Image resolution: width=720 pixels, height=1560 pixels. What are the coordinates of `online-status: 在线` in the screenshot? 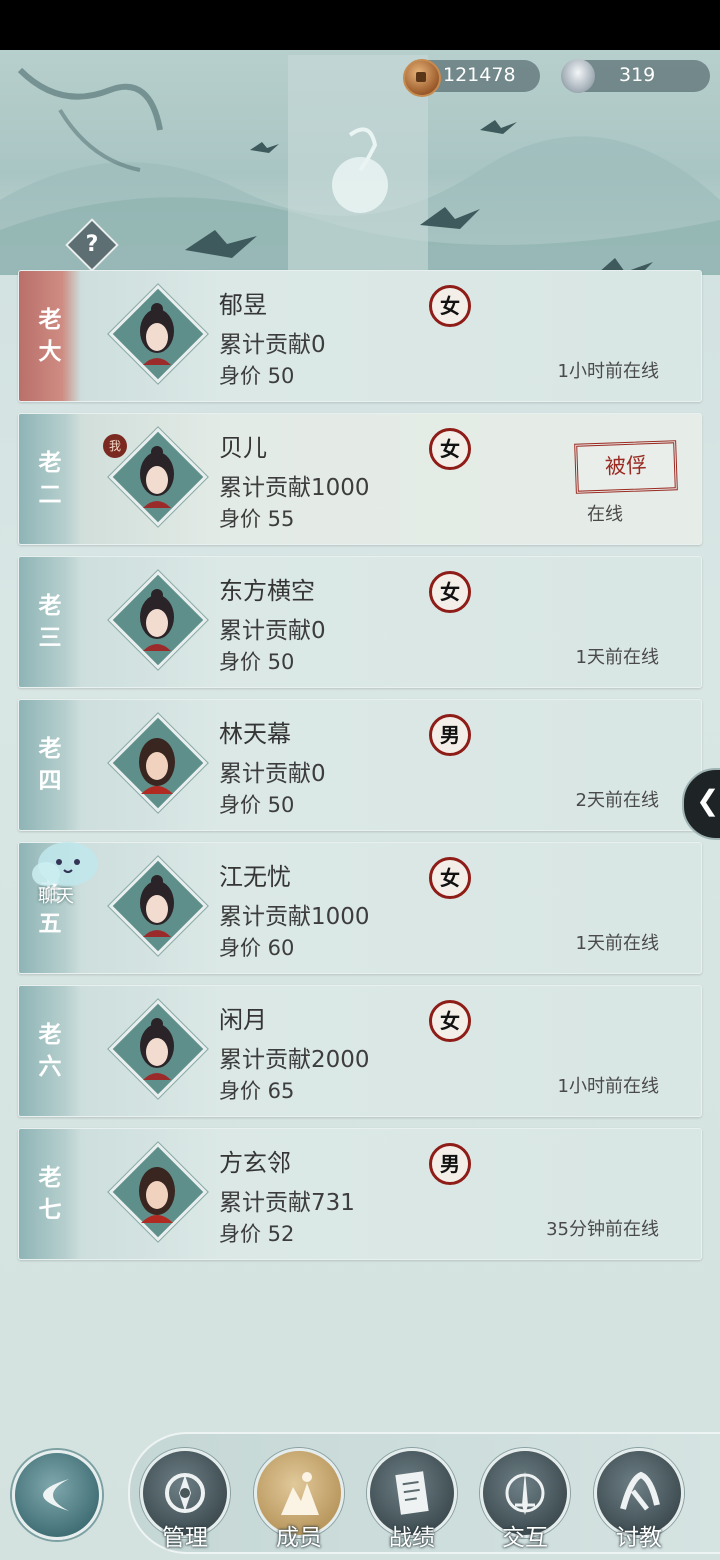 It's located at (605, 514).